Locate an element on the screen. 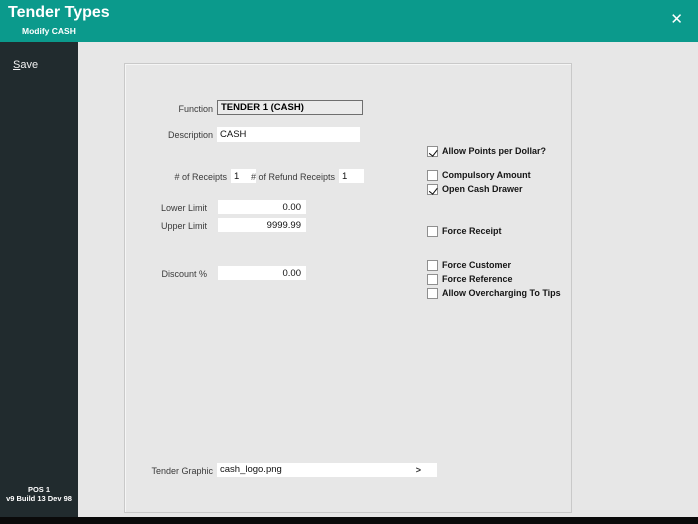 This screenshot has width=698, height=524. build-version-label: v9 Build 13 Dev 98 is located at coordinates (39, 498).